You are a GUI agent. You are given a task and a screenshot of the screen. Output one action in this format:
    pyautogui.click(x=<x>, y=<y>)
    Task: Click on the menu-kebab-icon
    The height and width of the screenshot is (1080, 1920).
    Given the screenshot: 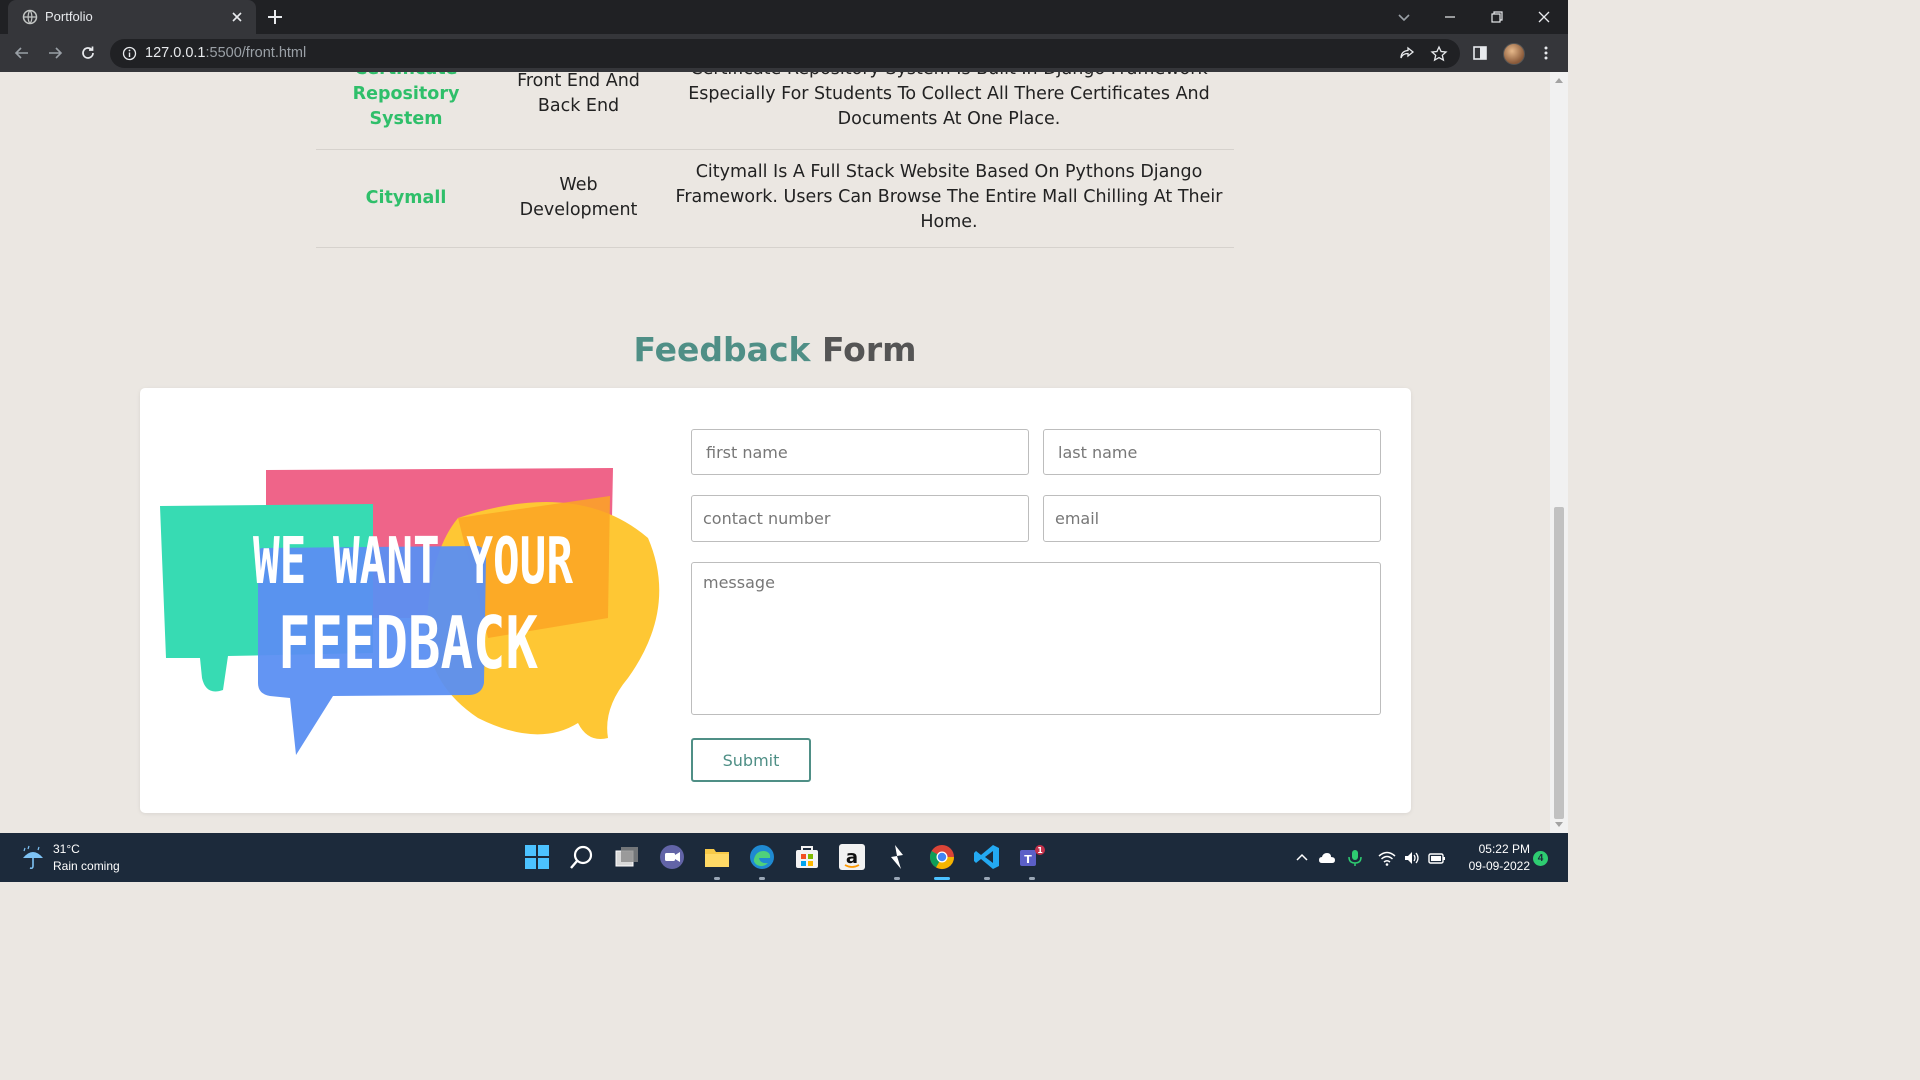 What is the action you would take?
    pyautogui.click(x=1546, y=53)
    